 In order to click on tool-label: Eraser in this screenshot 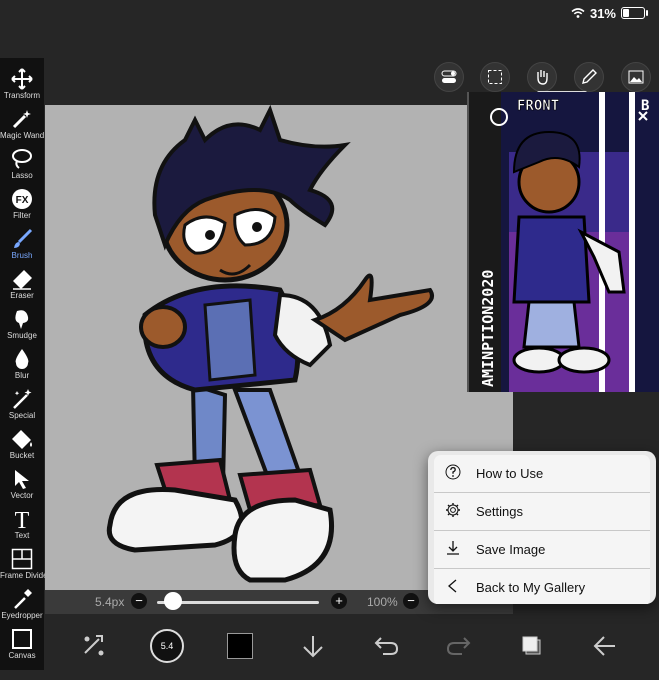, I will do `click(22, 295)`.